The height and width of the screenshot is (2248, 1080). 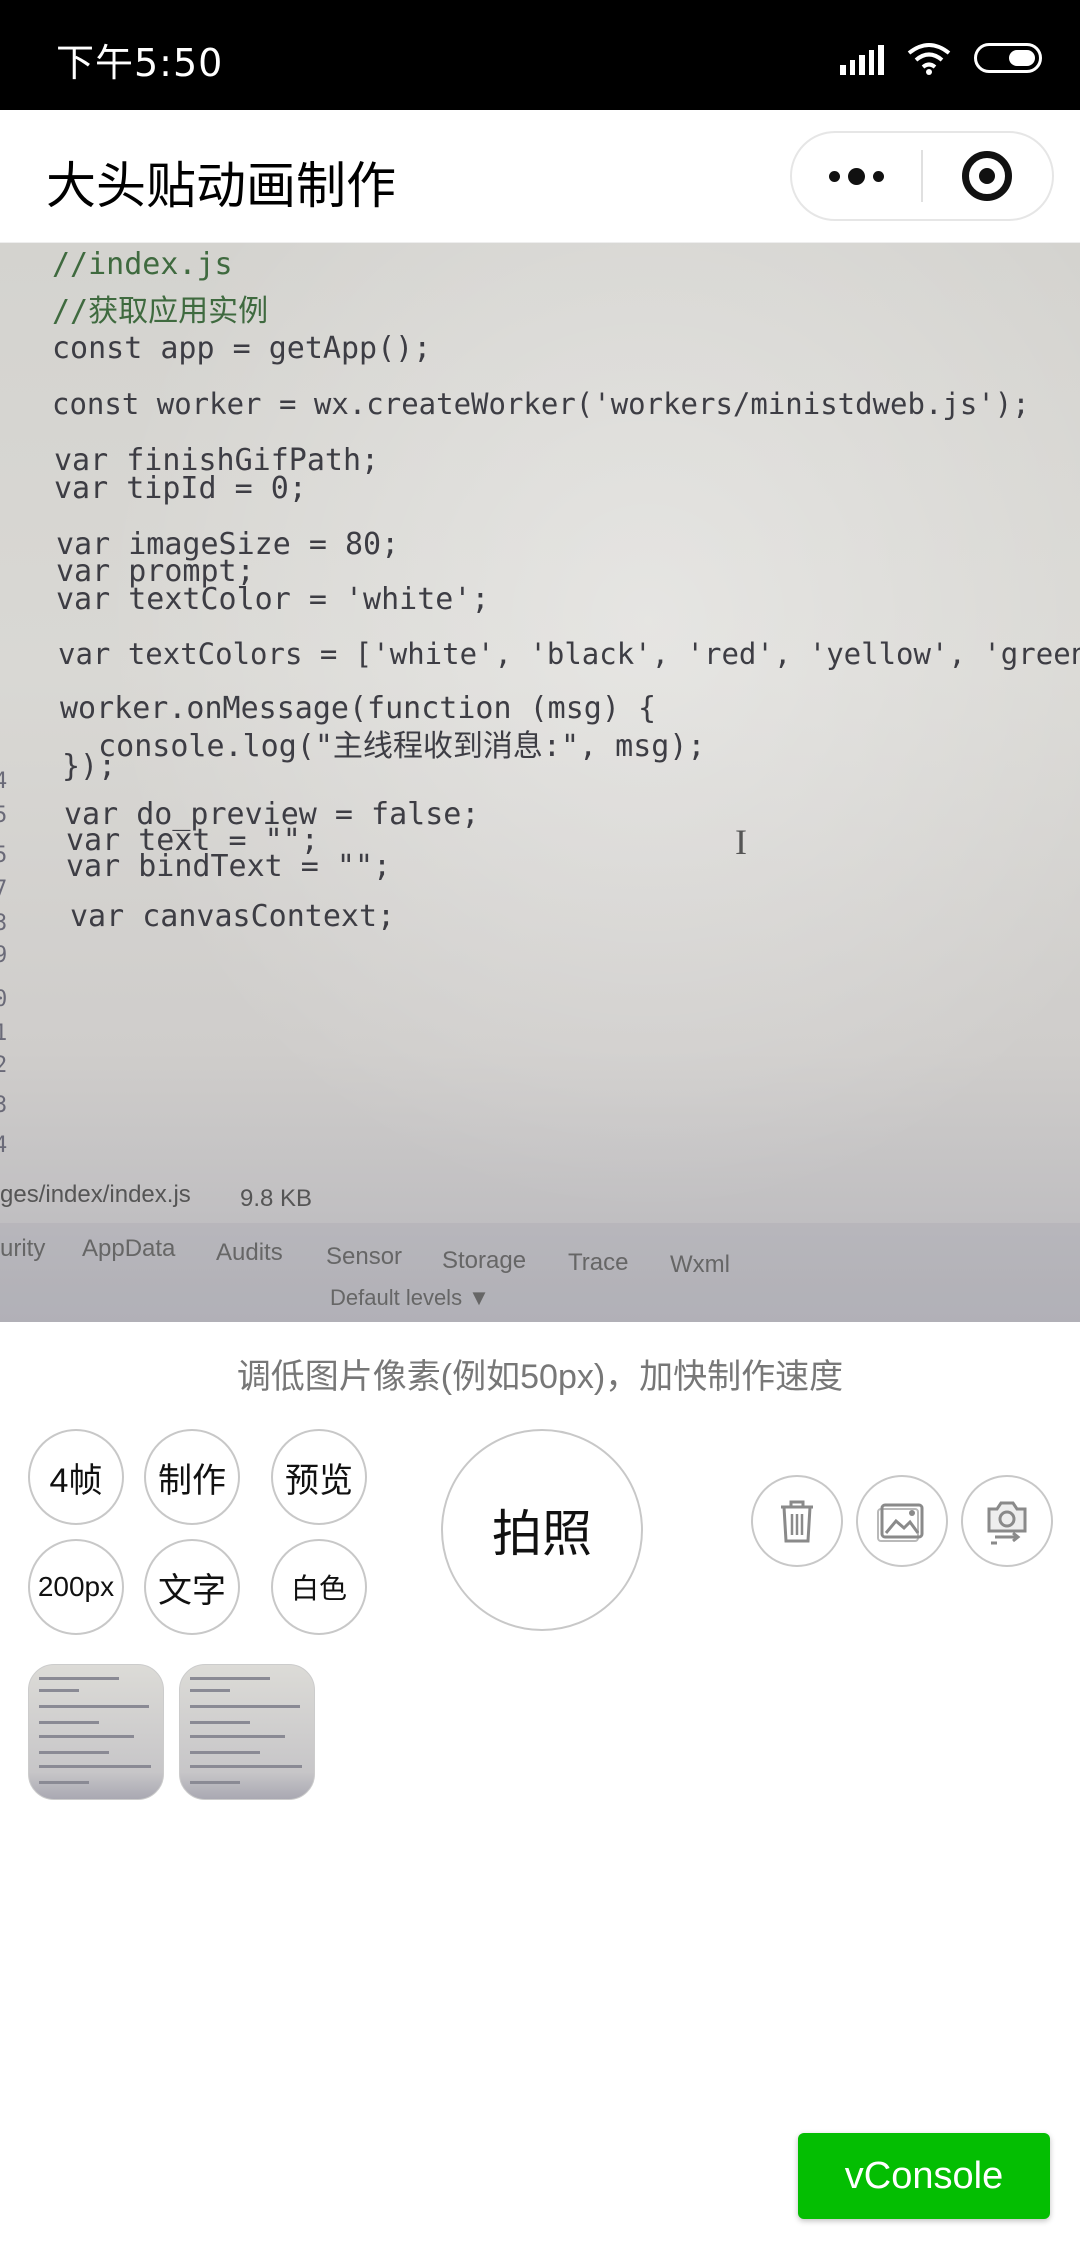 I want to click on speed-hint: 调低图片像素(例如50px)，加快制作速度, so click(x=540, y=1377).